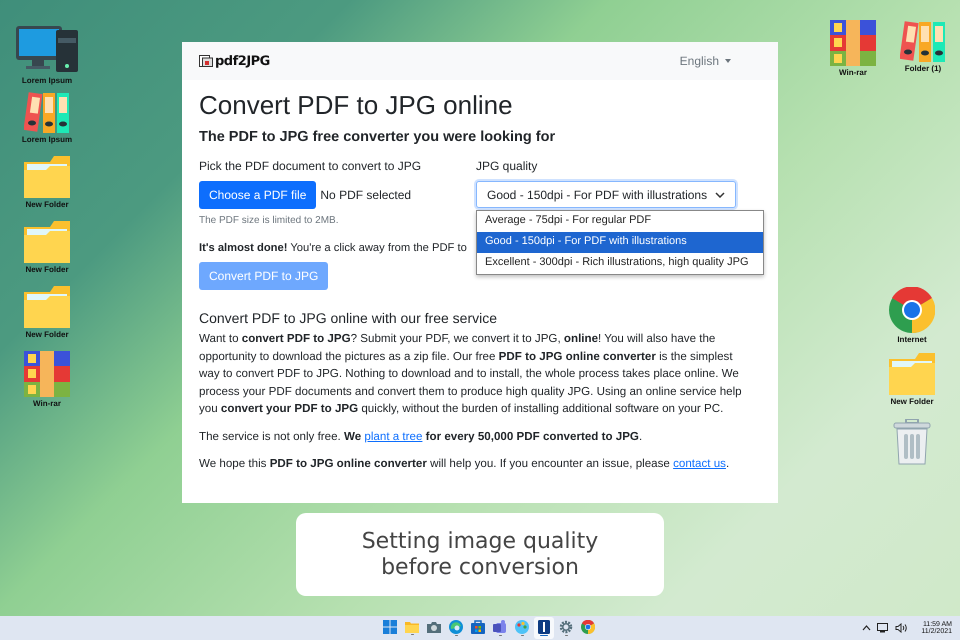  Describe the element at coordinates (257, 195) in the screenshot. I see `choose-file-button: Choose a PDF file` at that location.